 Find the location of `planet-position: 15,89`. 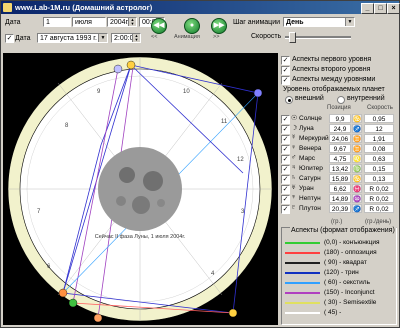

planet-position: 15,89 is located at coordinates (340, 178).